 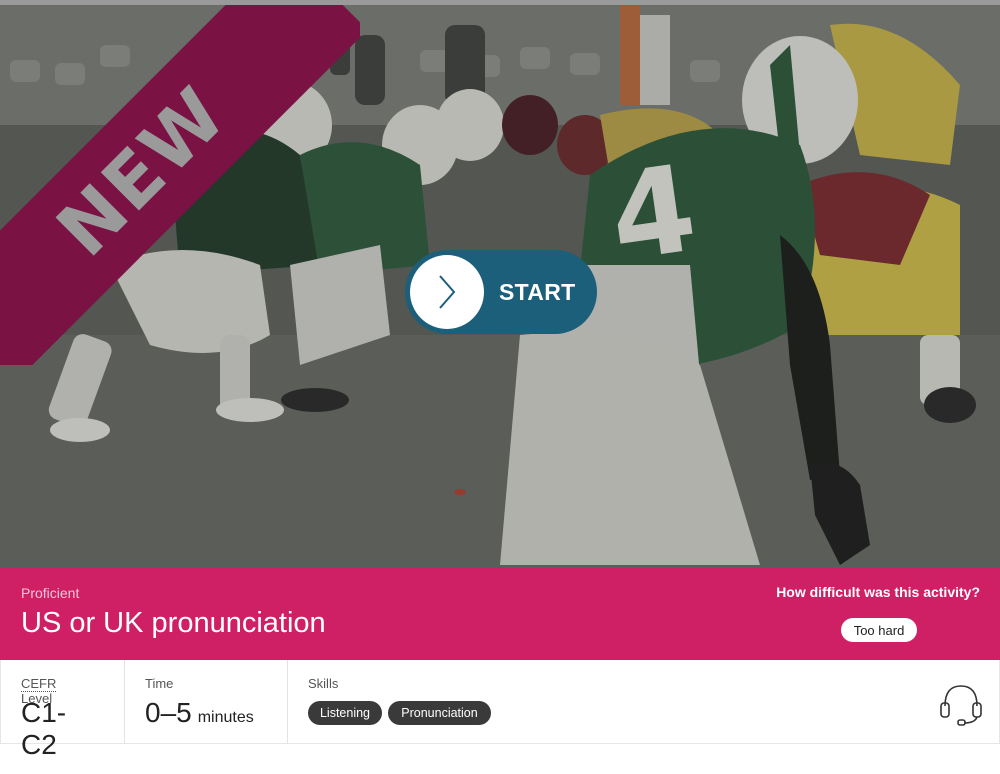 I want to click on skill-chip-pronunciation: Pronunciation, so click(x=439, y=713).